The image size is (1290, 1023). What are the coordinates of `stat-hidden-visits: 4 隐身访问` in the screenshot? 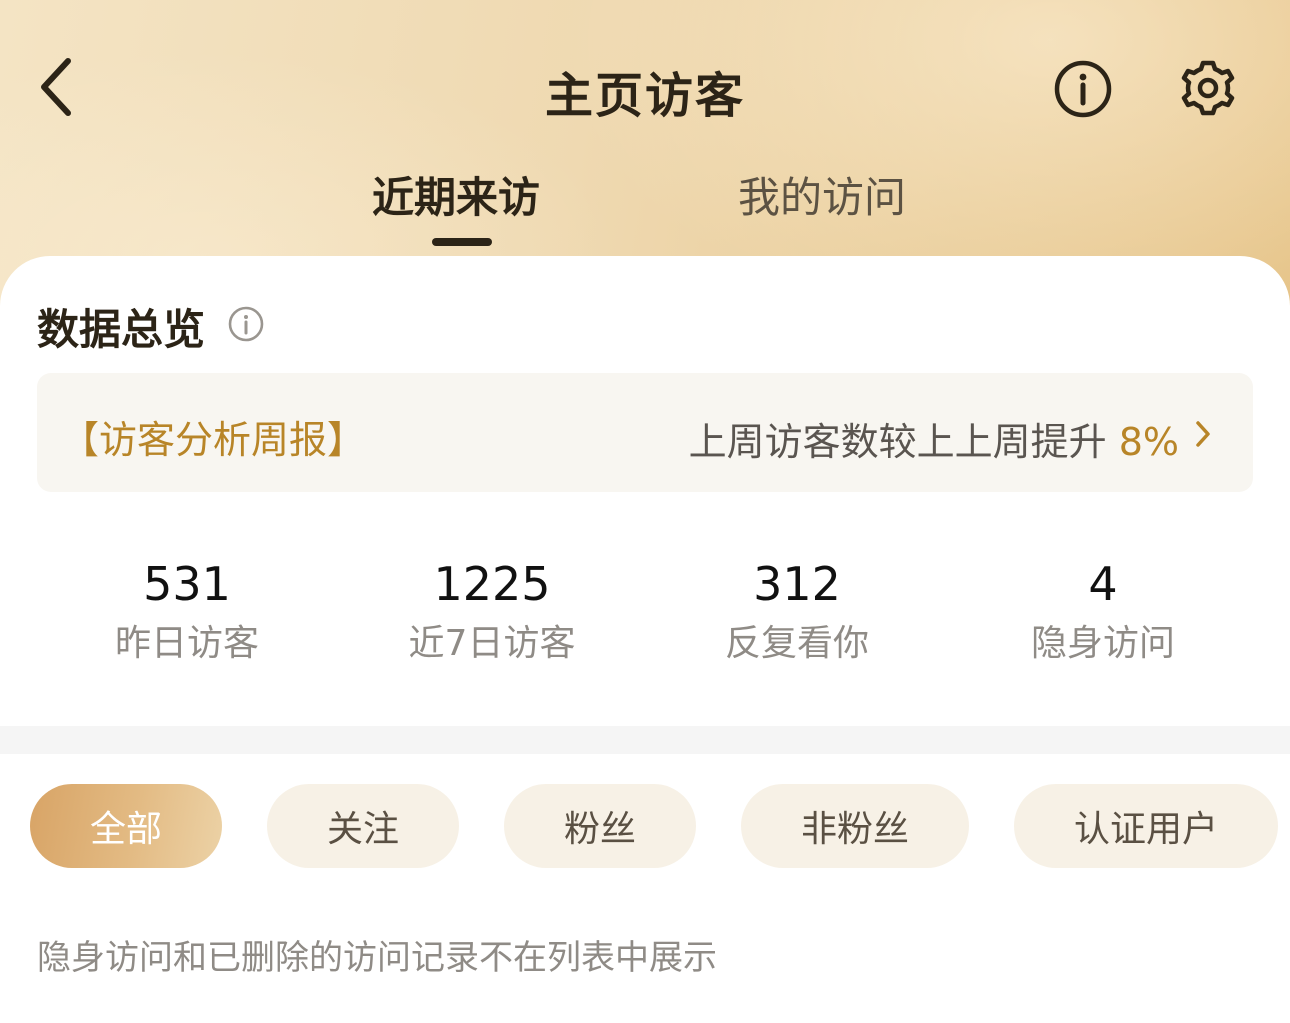 It's located at (1103, 612).